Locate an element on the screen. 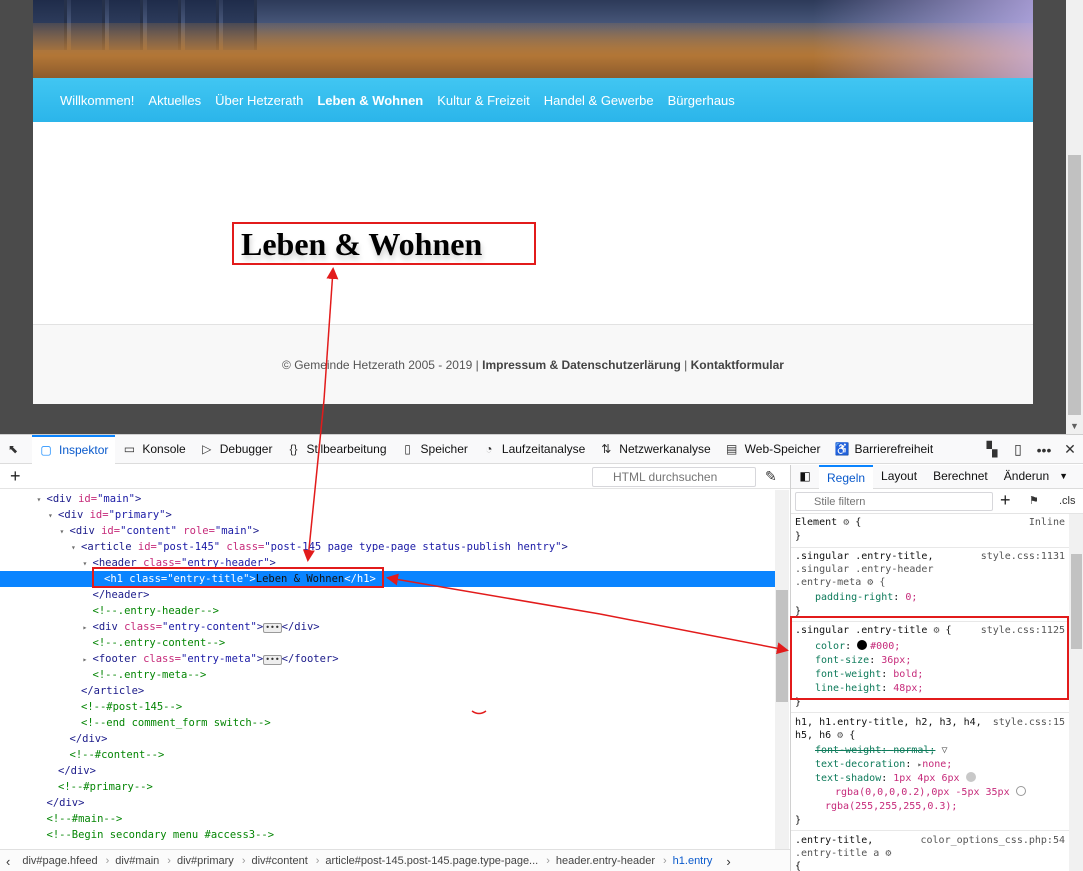 This screenshot has width=1083, height=871. nav-buergerhaus: Bürgerhaus is located at coordinates (701, 100).